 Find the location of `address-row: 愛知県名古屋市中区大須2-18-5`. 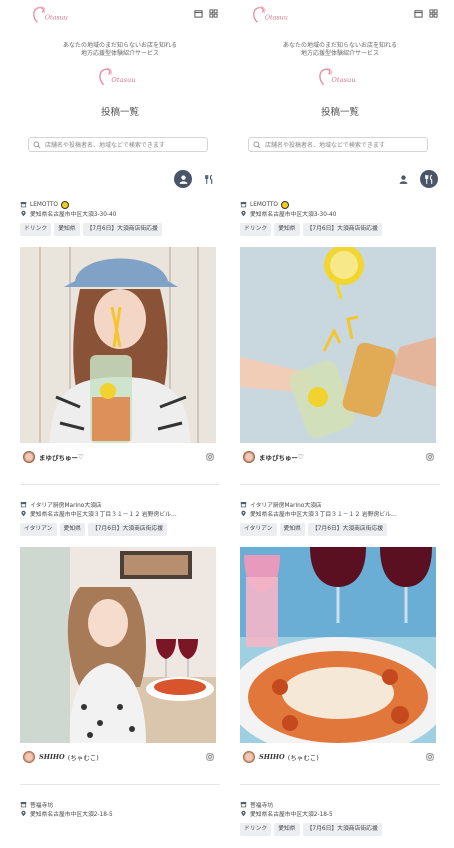

address-row: 愛知県名古屋市中区大須2-18-5 is located at coordinates (120, 813).